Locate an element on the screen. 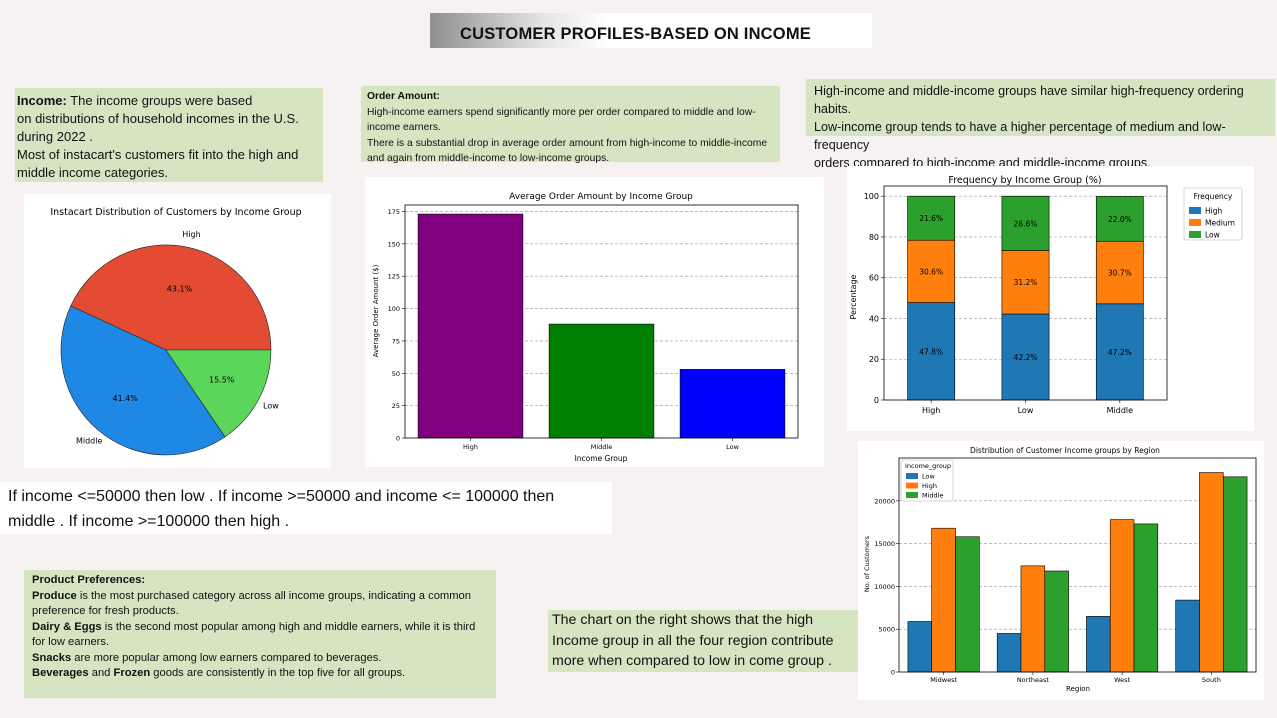  page-title-banner: CUSTOMER PROFILES-BASED ON INCOME is located at coordinates (651, 30).